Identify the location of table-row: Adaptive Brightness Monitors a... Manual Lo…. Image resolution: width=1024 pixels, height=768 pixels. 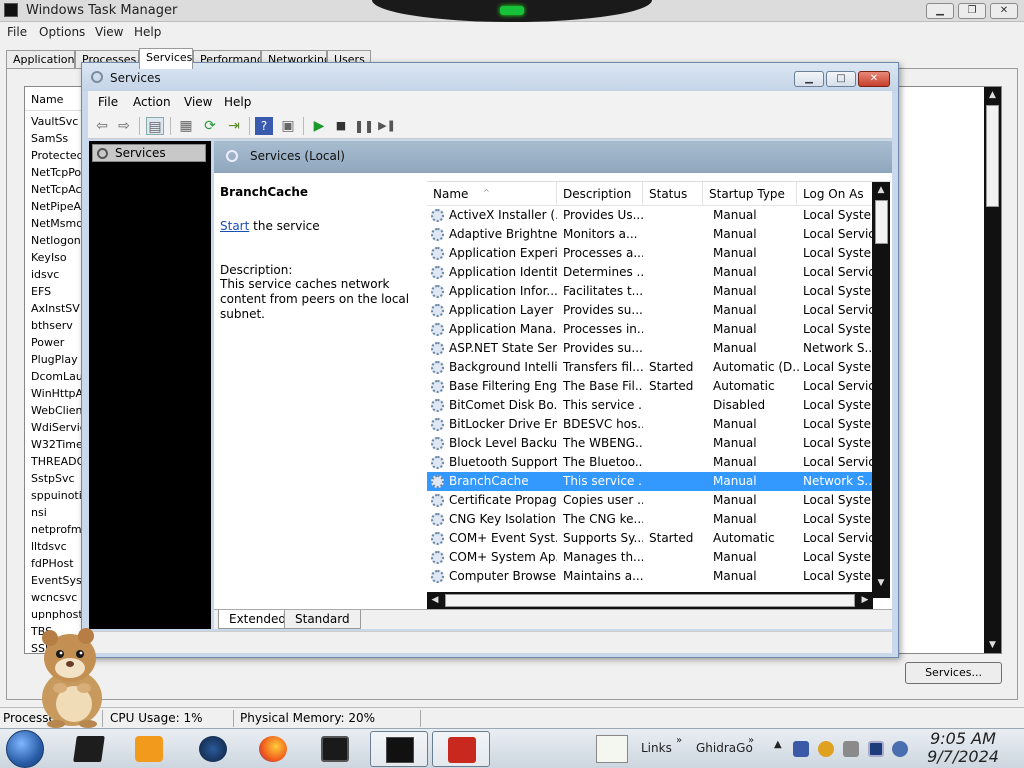
(649, 234).